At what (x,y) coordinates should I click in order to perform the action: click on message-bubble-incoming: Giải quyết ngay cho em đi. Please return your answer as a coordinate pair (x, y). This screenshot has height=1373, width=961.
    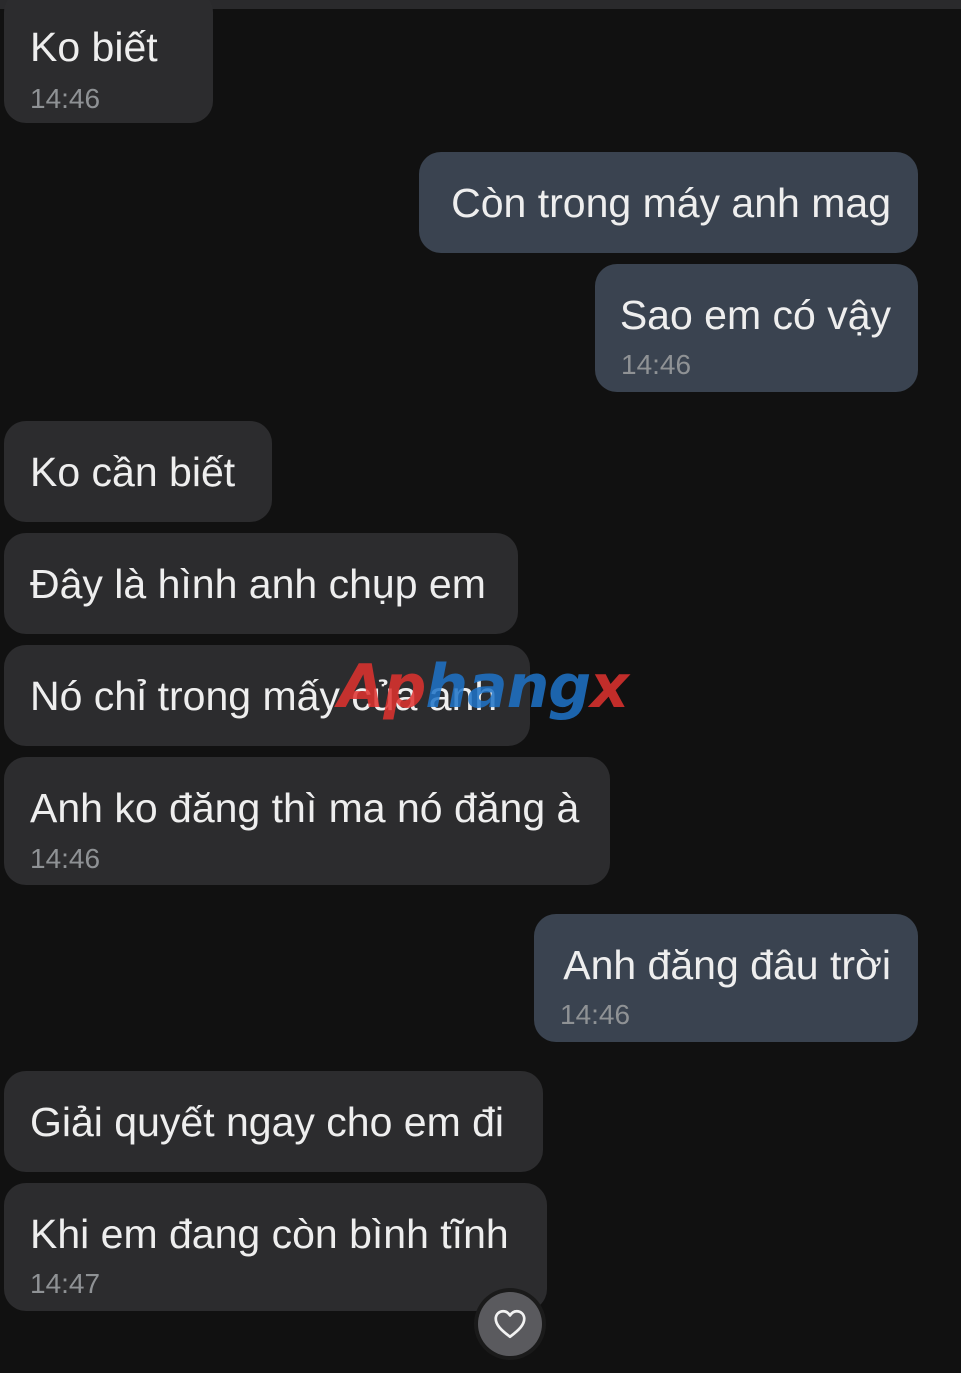
    Looking at the image, I should click on (273, 1121).